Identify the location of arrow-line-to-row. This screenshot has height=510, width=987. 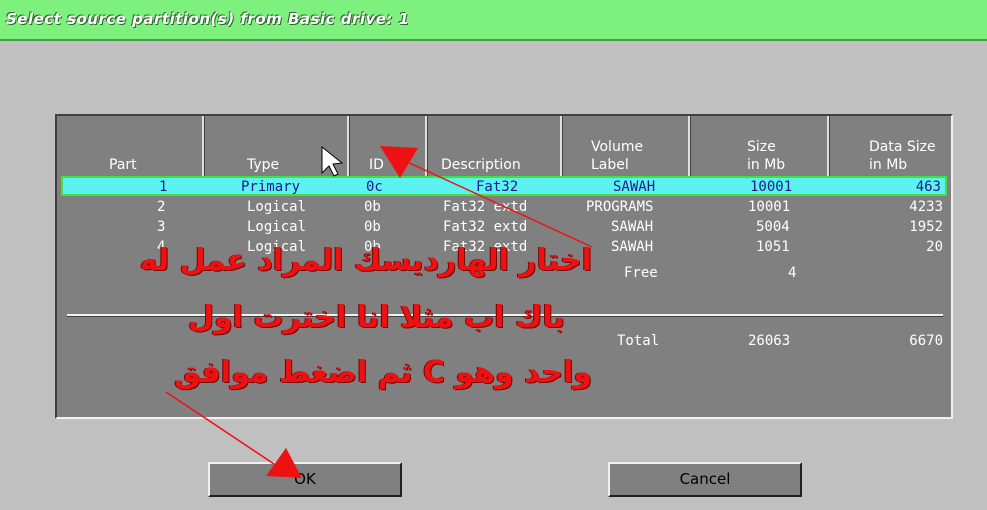
(497, 203).